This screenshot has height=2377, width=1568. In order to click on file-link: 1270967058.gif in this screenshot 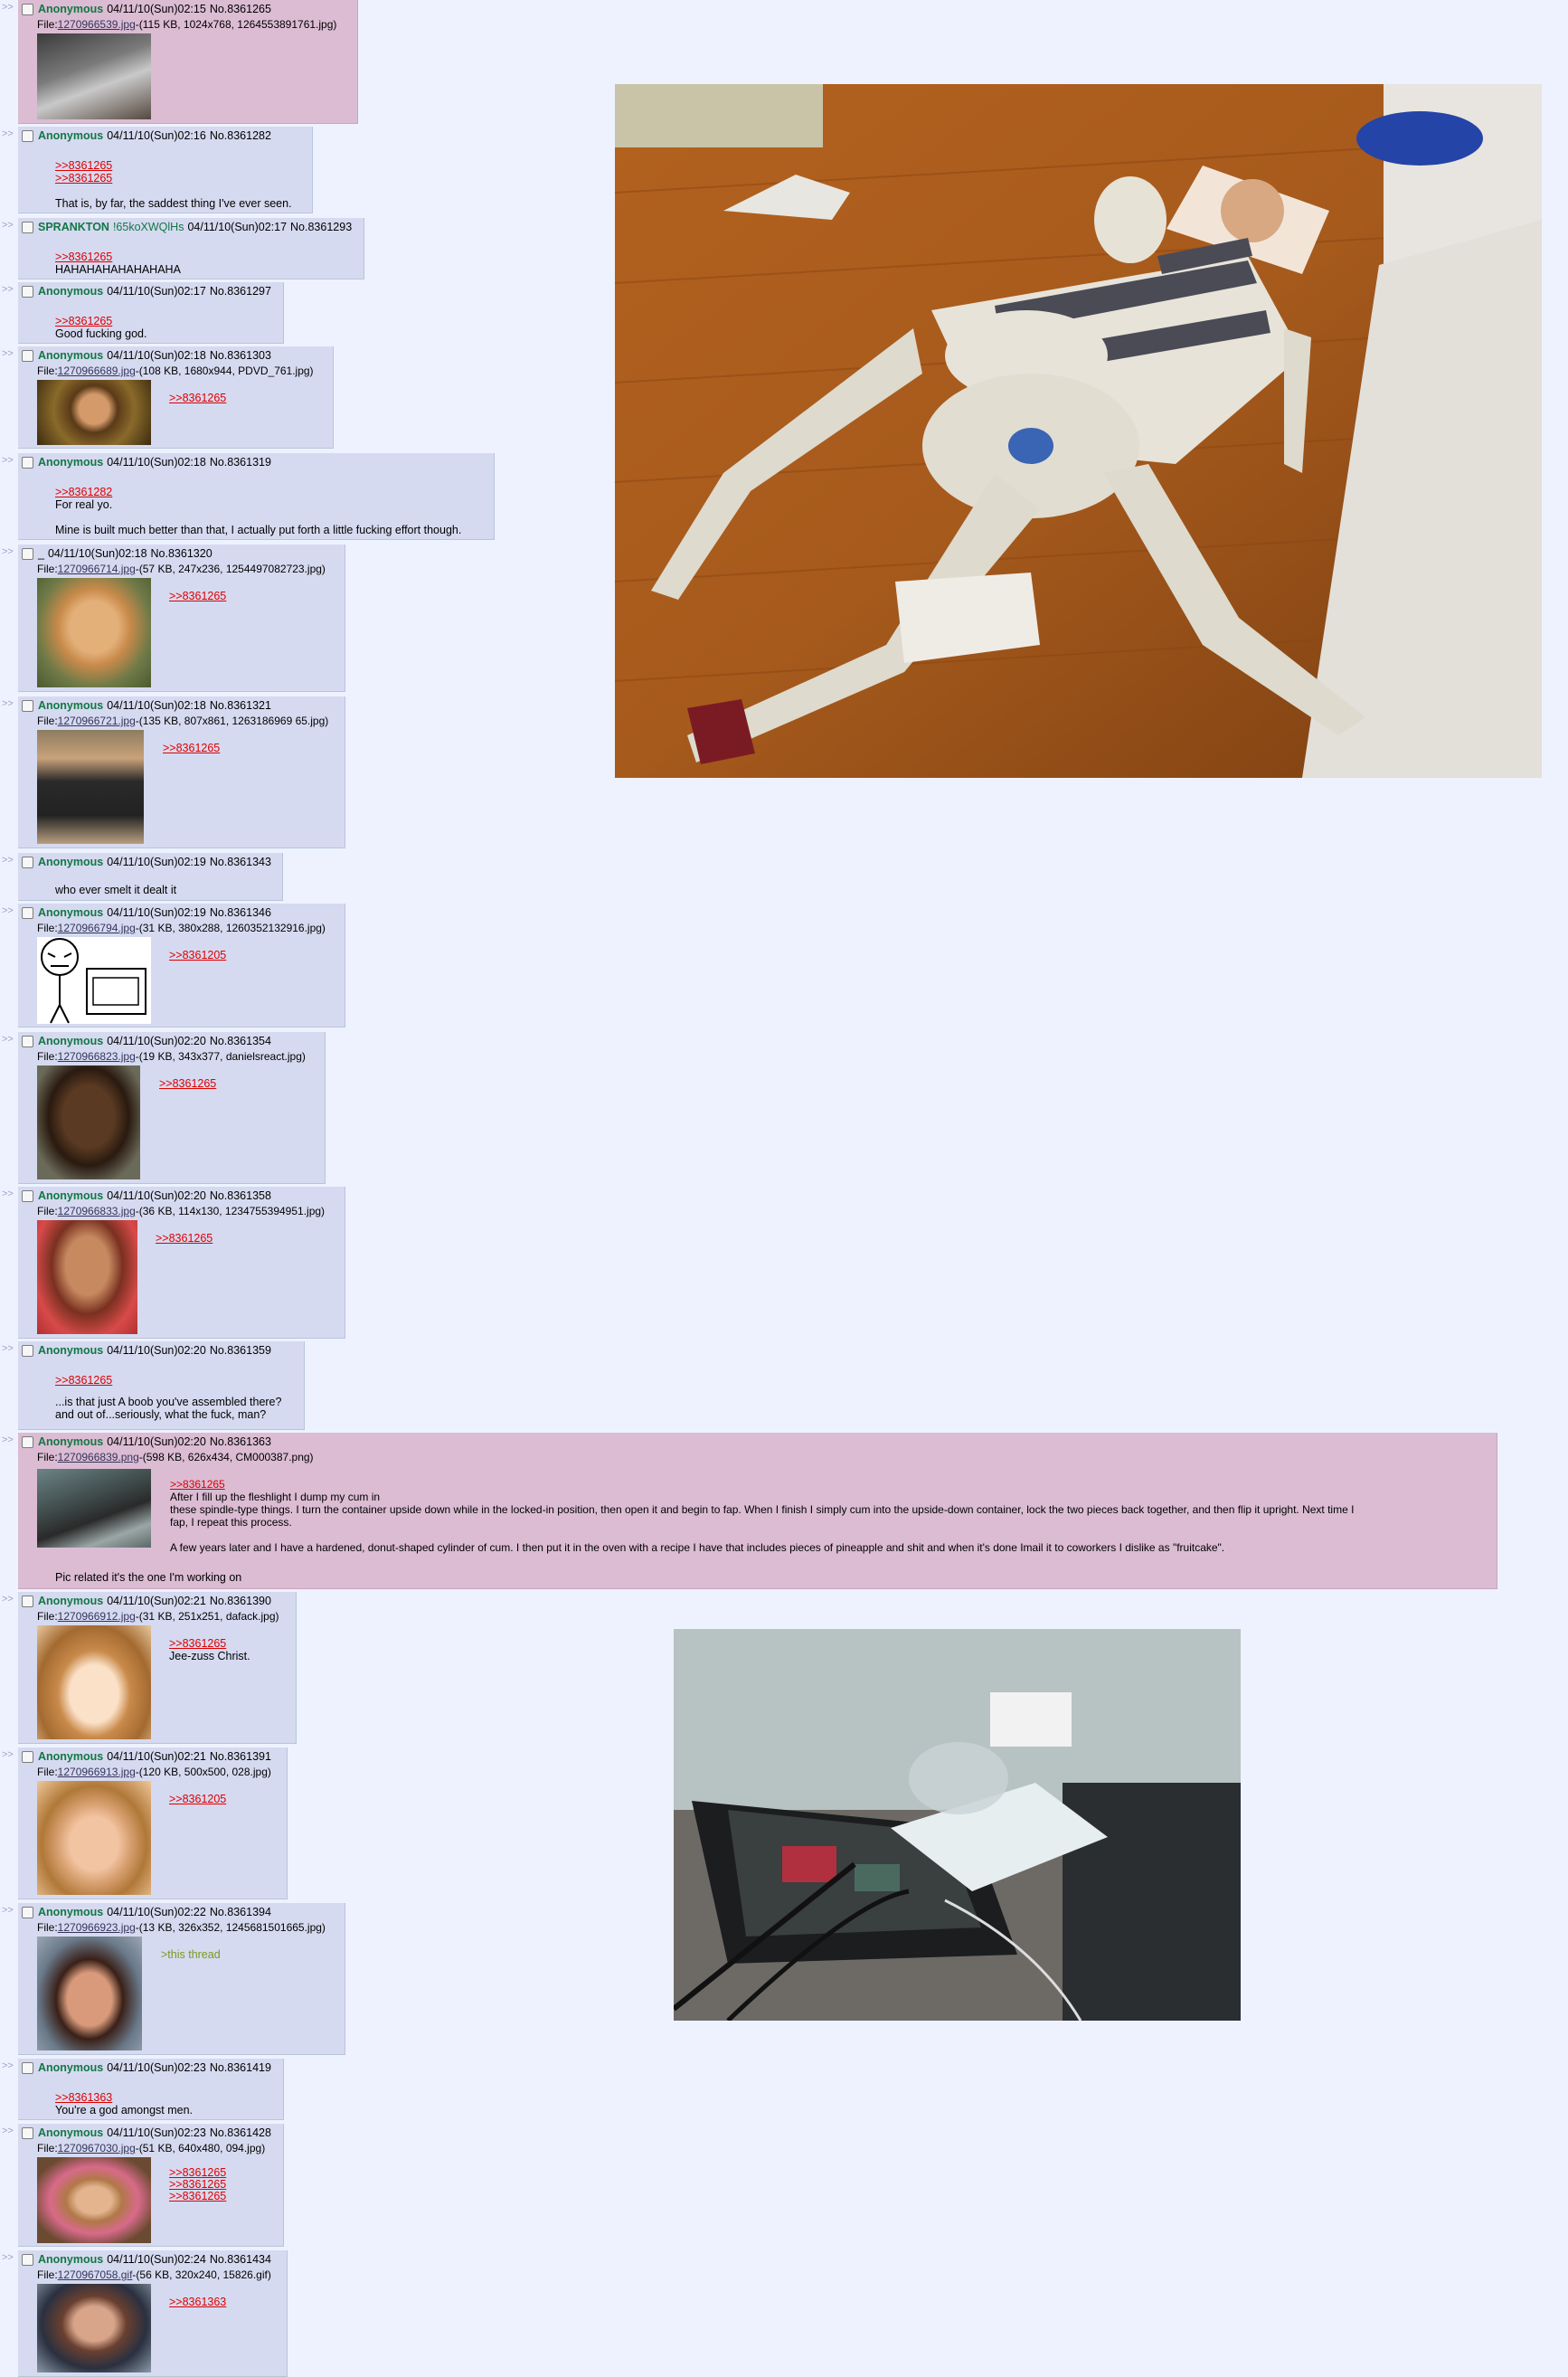, I will do `click(95, 2274)`.